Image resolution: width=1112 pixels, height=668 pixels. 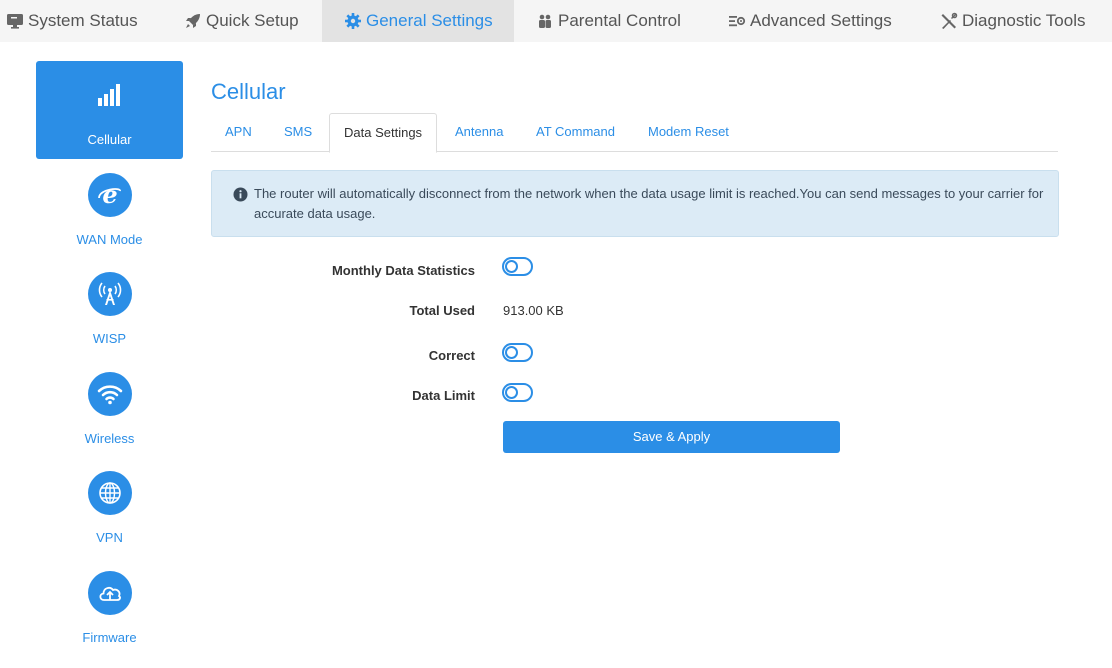 I want to click on correct-label: Correct, so click(x=451, y=355).